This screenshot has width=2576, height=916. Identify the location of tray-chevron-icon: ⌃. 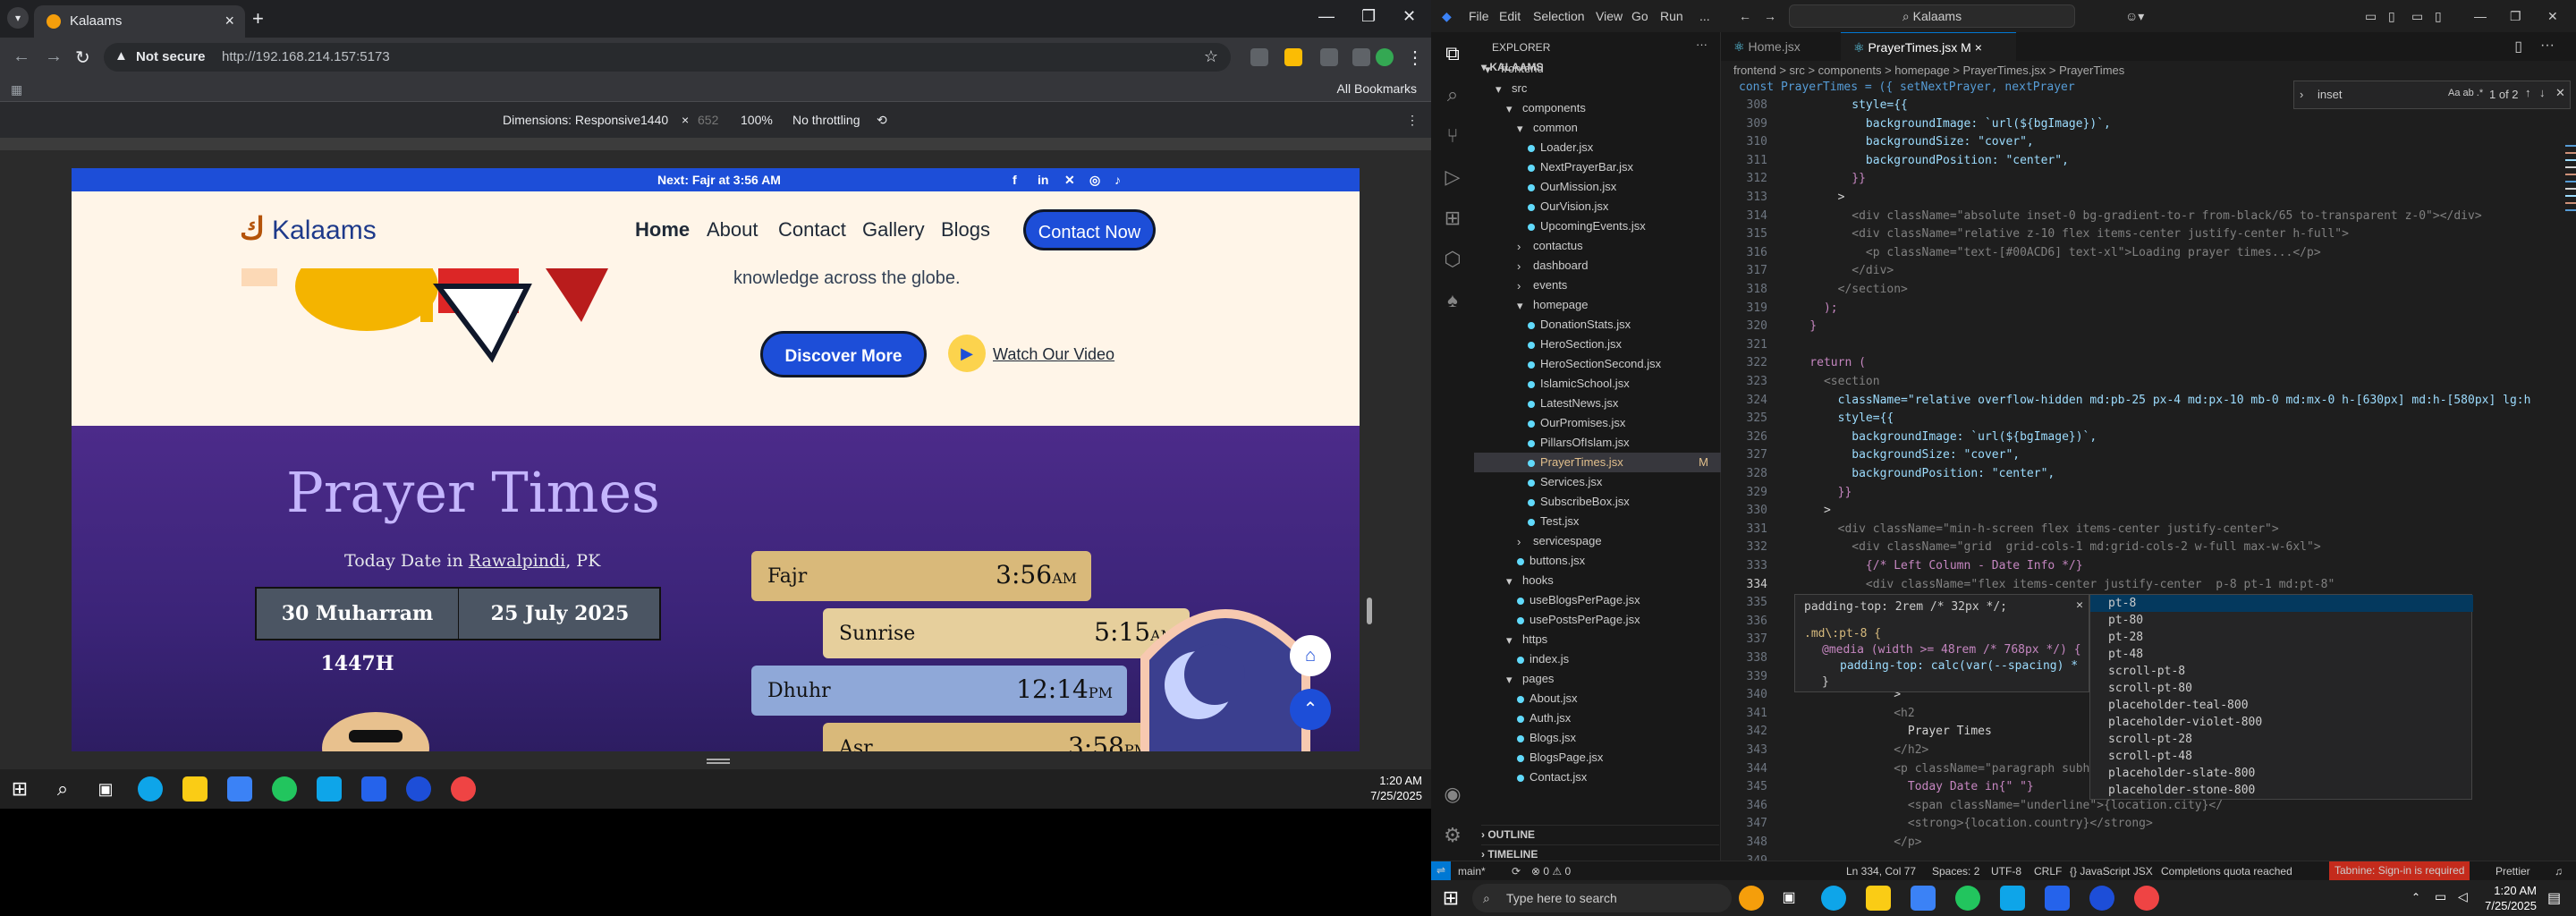
(2415, 897).